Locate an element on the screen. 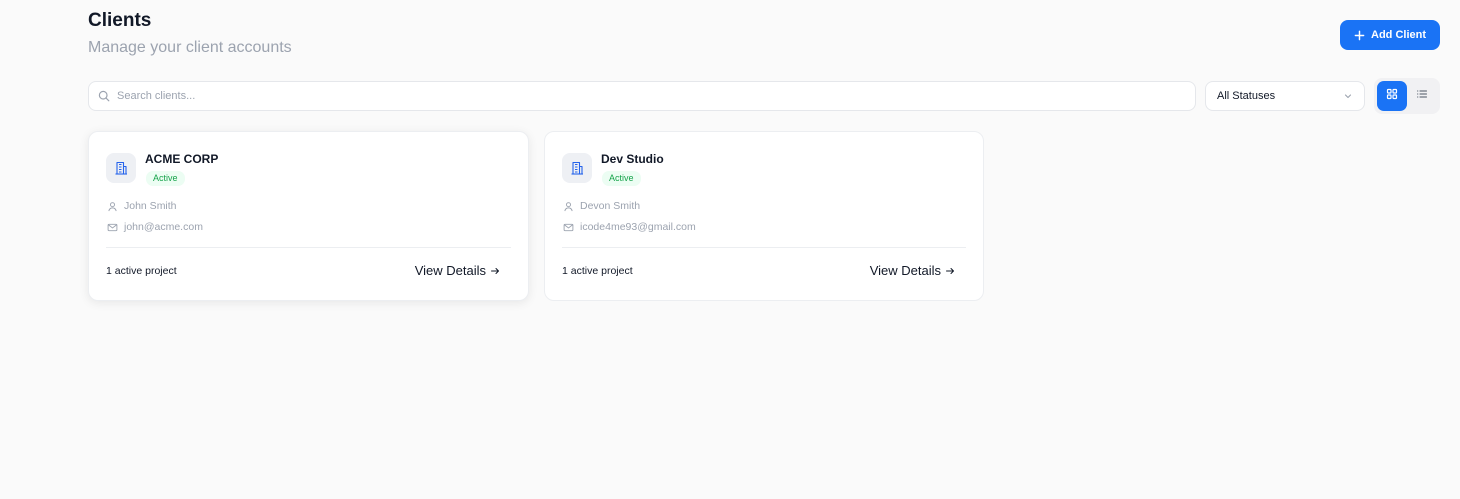 The height and width of the screenshot is (499, 1460). client-email: john@acme.com is located at coordinates (155, 227).